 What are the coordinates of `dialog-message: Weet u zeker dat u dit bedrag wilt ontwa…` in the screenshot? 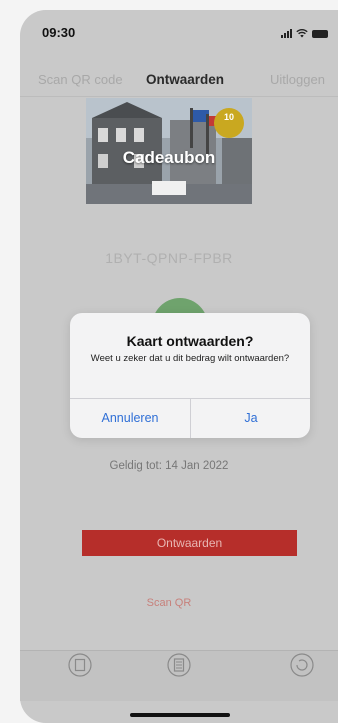 It's located at (190, 358).